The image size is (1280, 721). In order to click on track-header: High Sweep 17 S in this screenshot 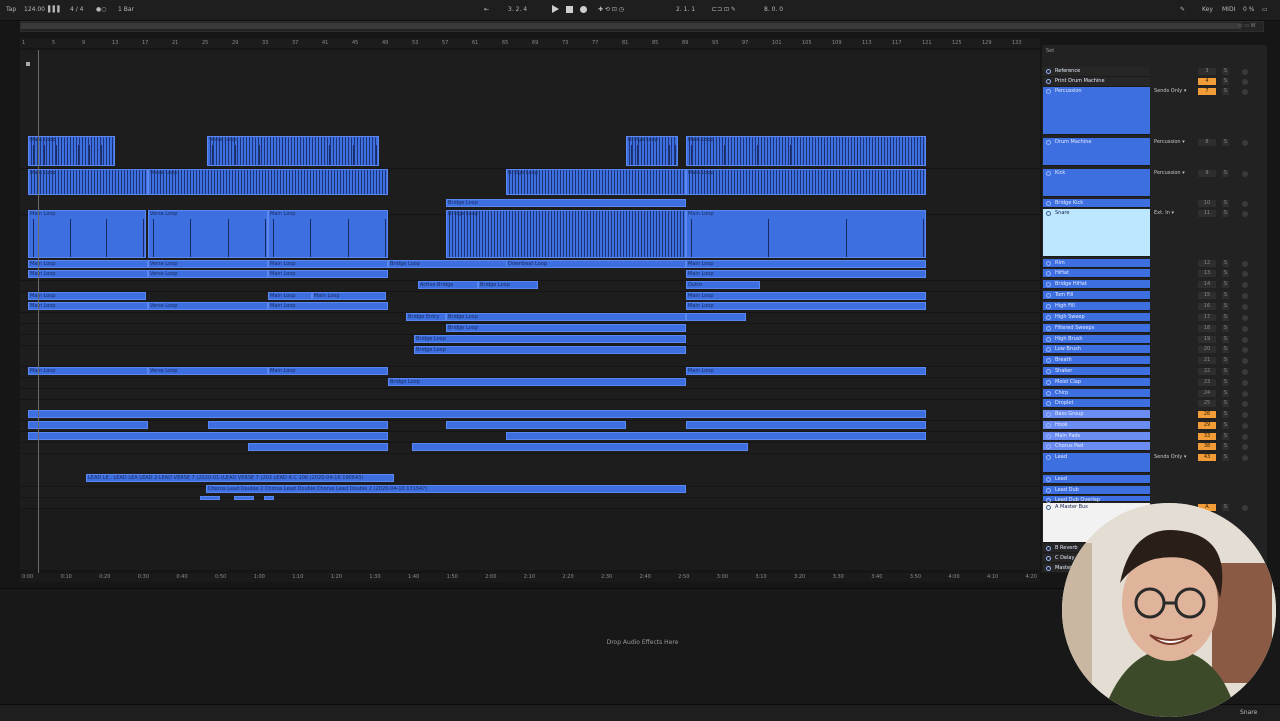, I will do `click(1154, 317)`.